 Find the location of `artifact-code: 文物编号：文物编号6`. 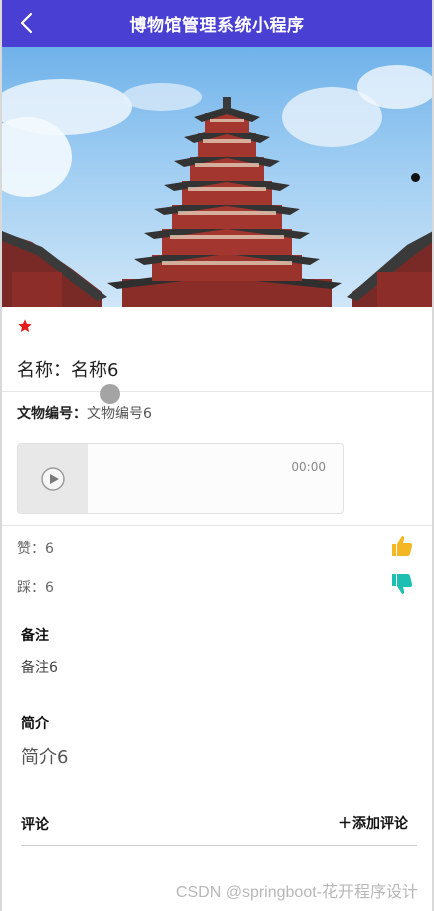

artifact-code: 文物编号：文物编号6 is located at coordinates (84, 413).